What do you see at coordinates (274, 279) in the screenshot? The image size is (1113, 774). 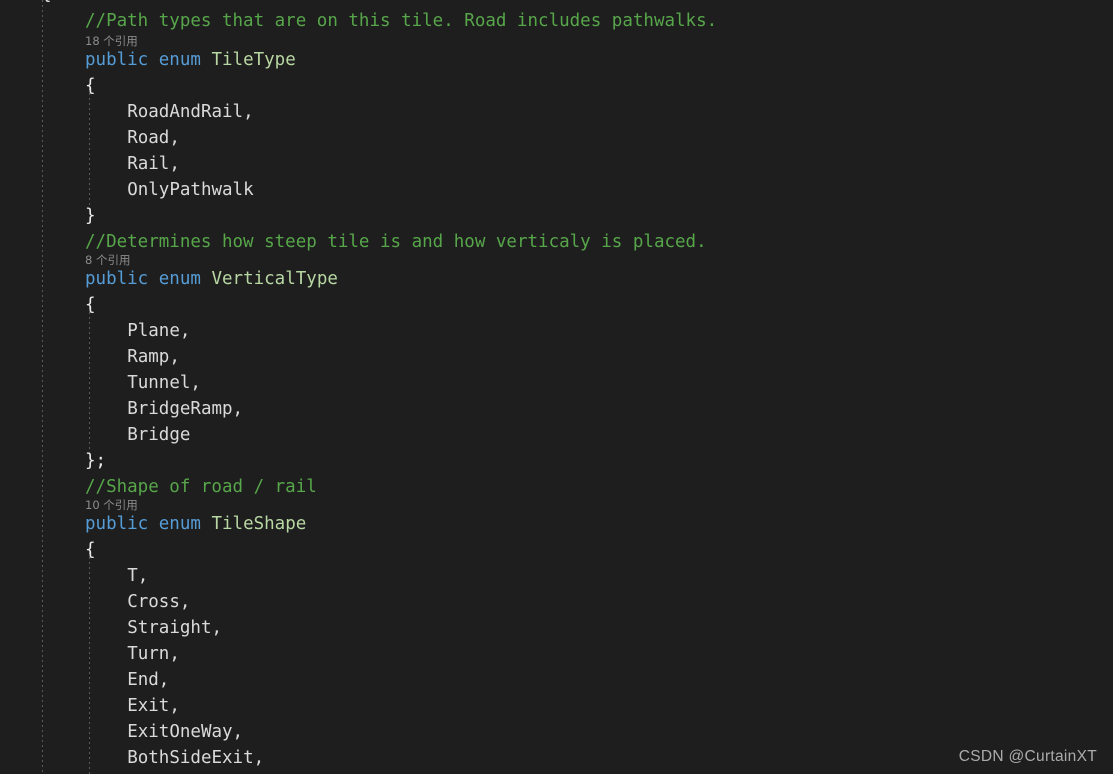 I see `code-token: VerticalType` at bounding box center [274, 279].